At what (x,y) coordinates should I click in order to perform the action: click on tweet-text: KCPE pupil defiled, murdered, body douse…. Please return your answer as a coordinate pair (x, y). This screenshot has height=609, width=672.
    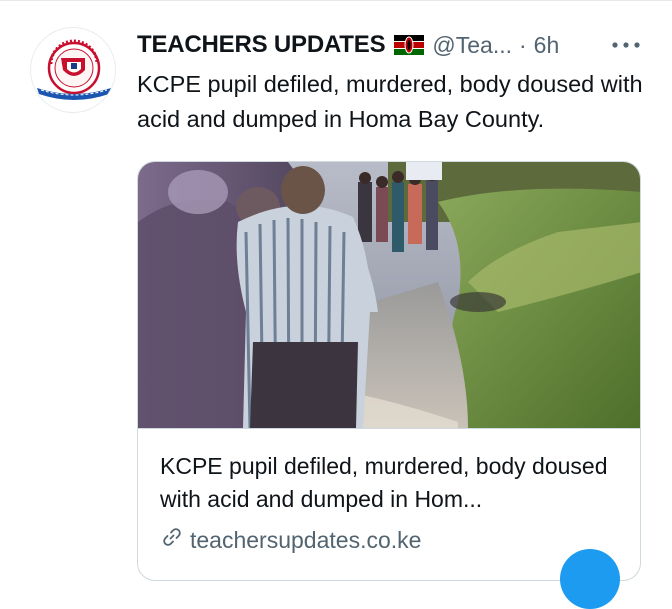
    Looking at the image, I should click on (390, 101).